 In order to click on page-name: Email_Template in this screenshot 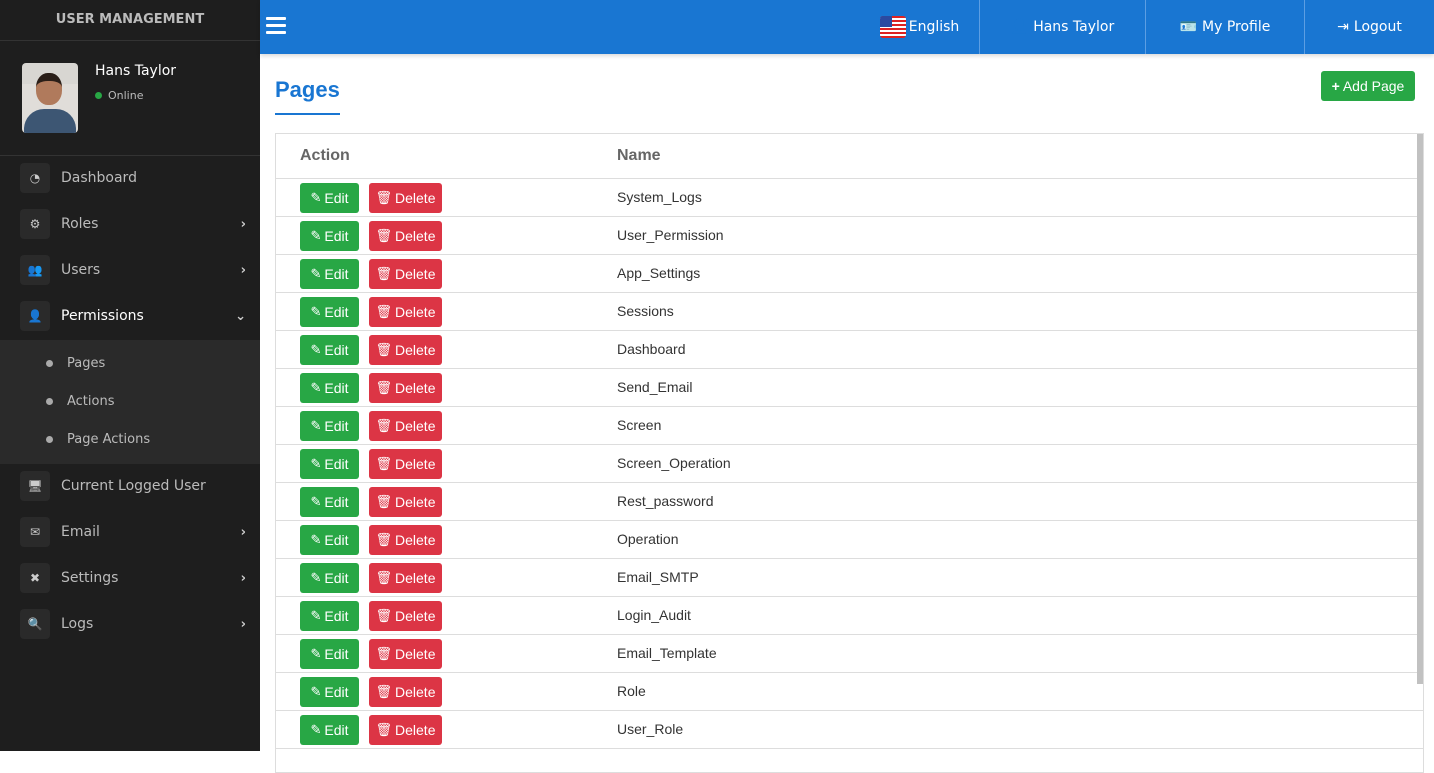, I will do `click(667, 653)`.